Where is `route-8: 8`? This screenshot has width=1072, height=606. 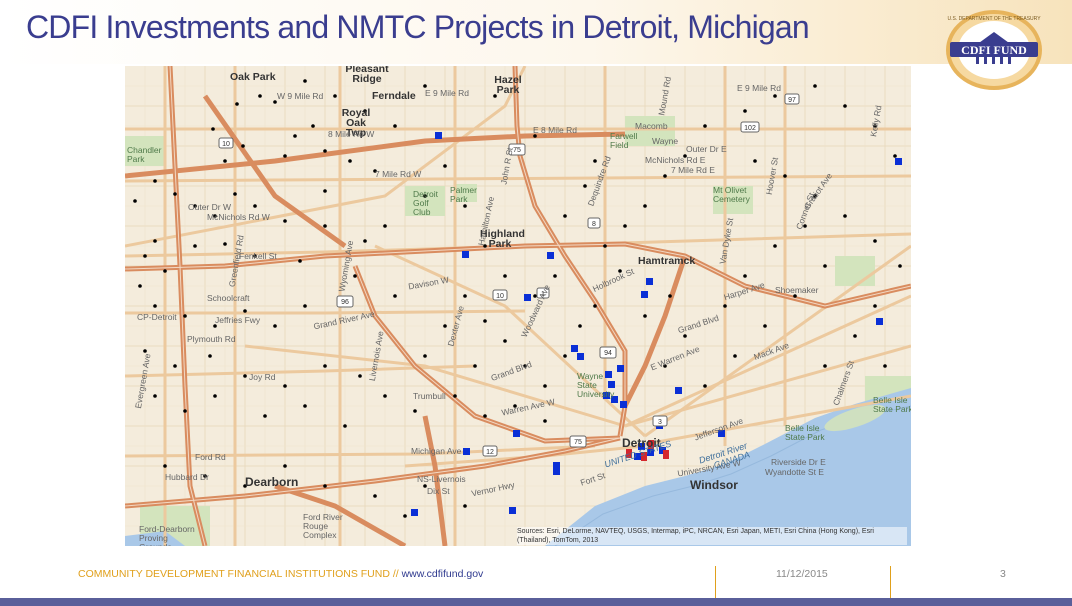
route-8: 8 is located at coordinates (594, 224).